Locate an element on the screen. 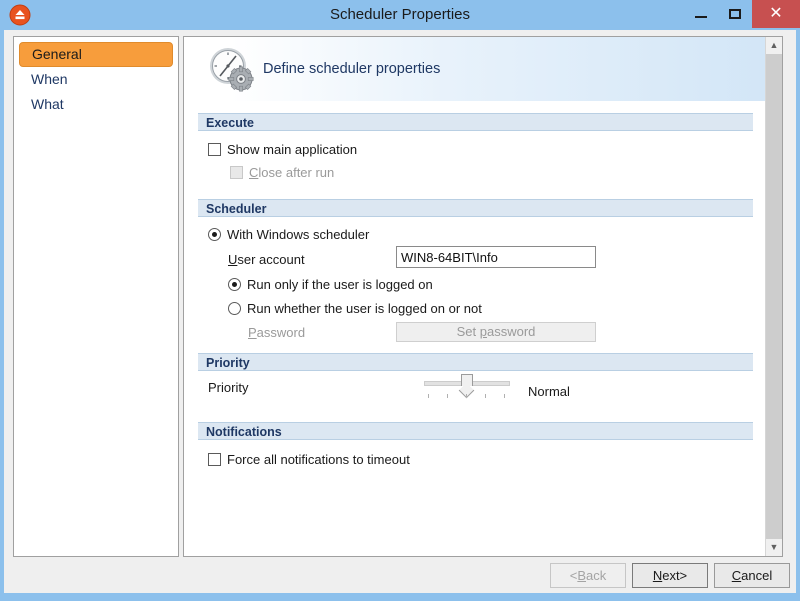 The image size is (800, 601). back-button: <Back is located at coordinates (588, 575).